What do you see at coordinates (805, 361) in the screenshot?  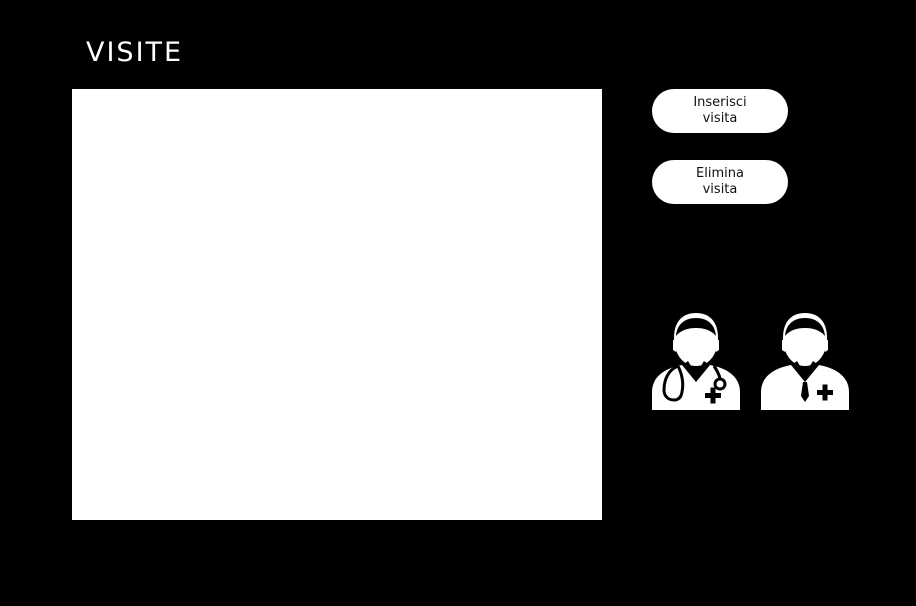 I see `doctor-icon` at bounding box center [805, 361].